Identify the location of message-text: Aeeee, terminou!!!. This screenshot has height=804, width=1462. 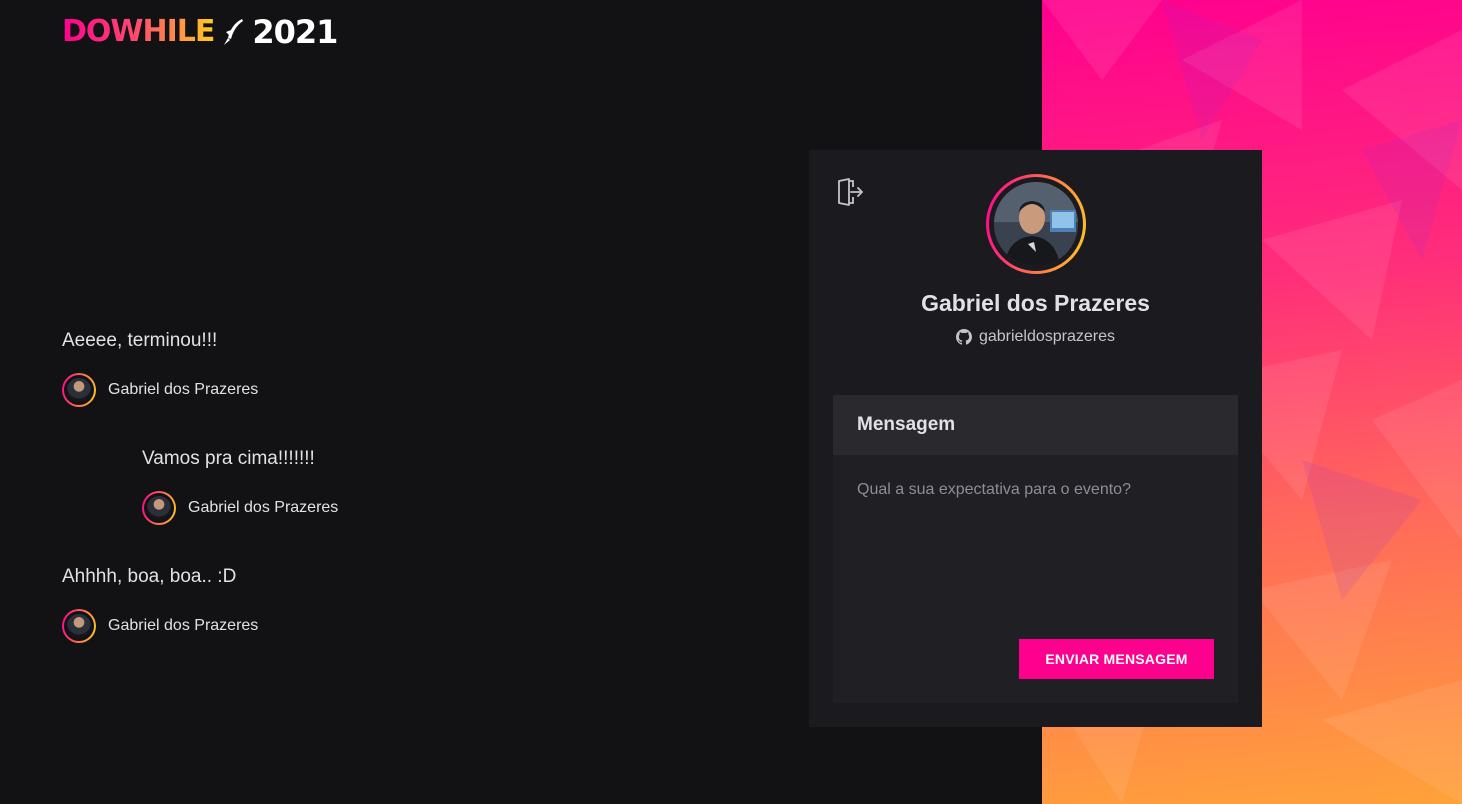
(140, 340).